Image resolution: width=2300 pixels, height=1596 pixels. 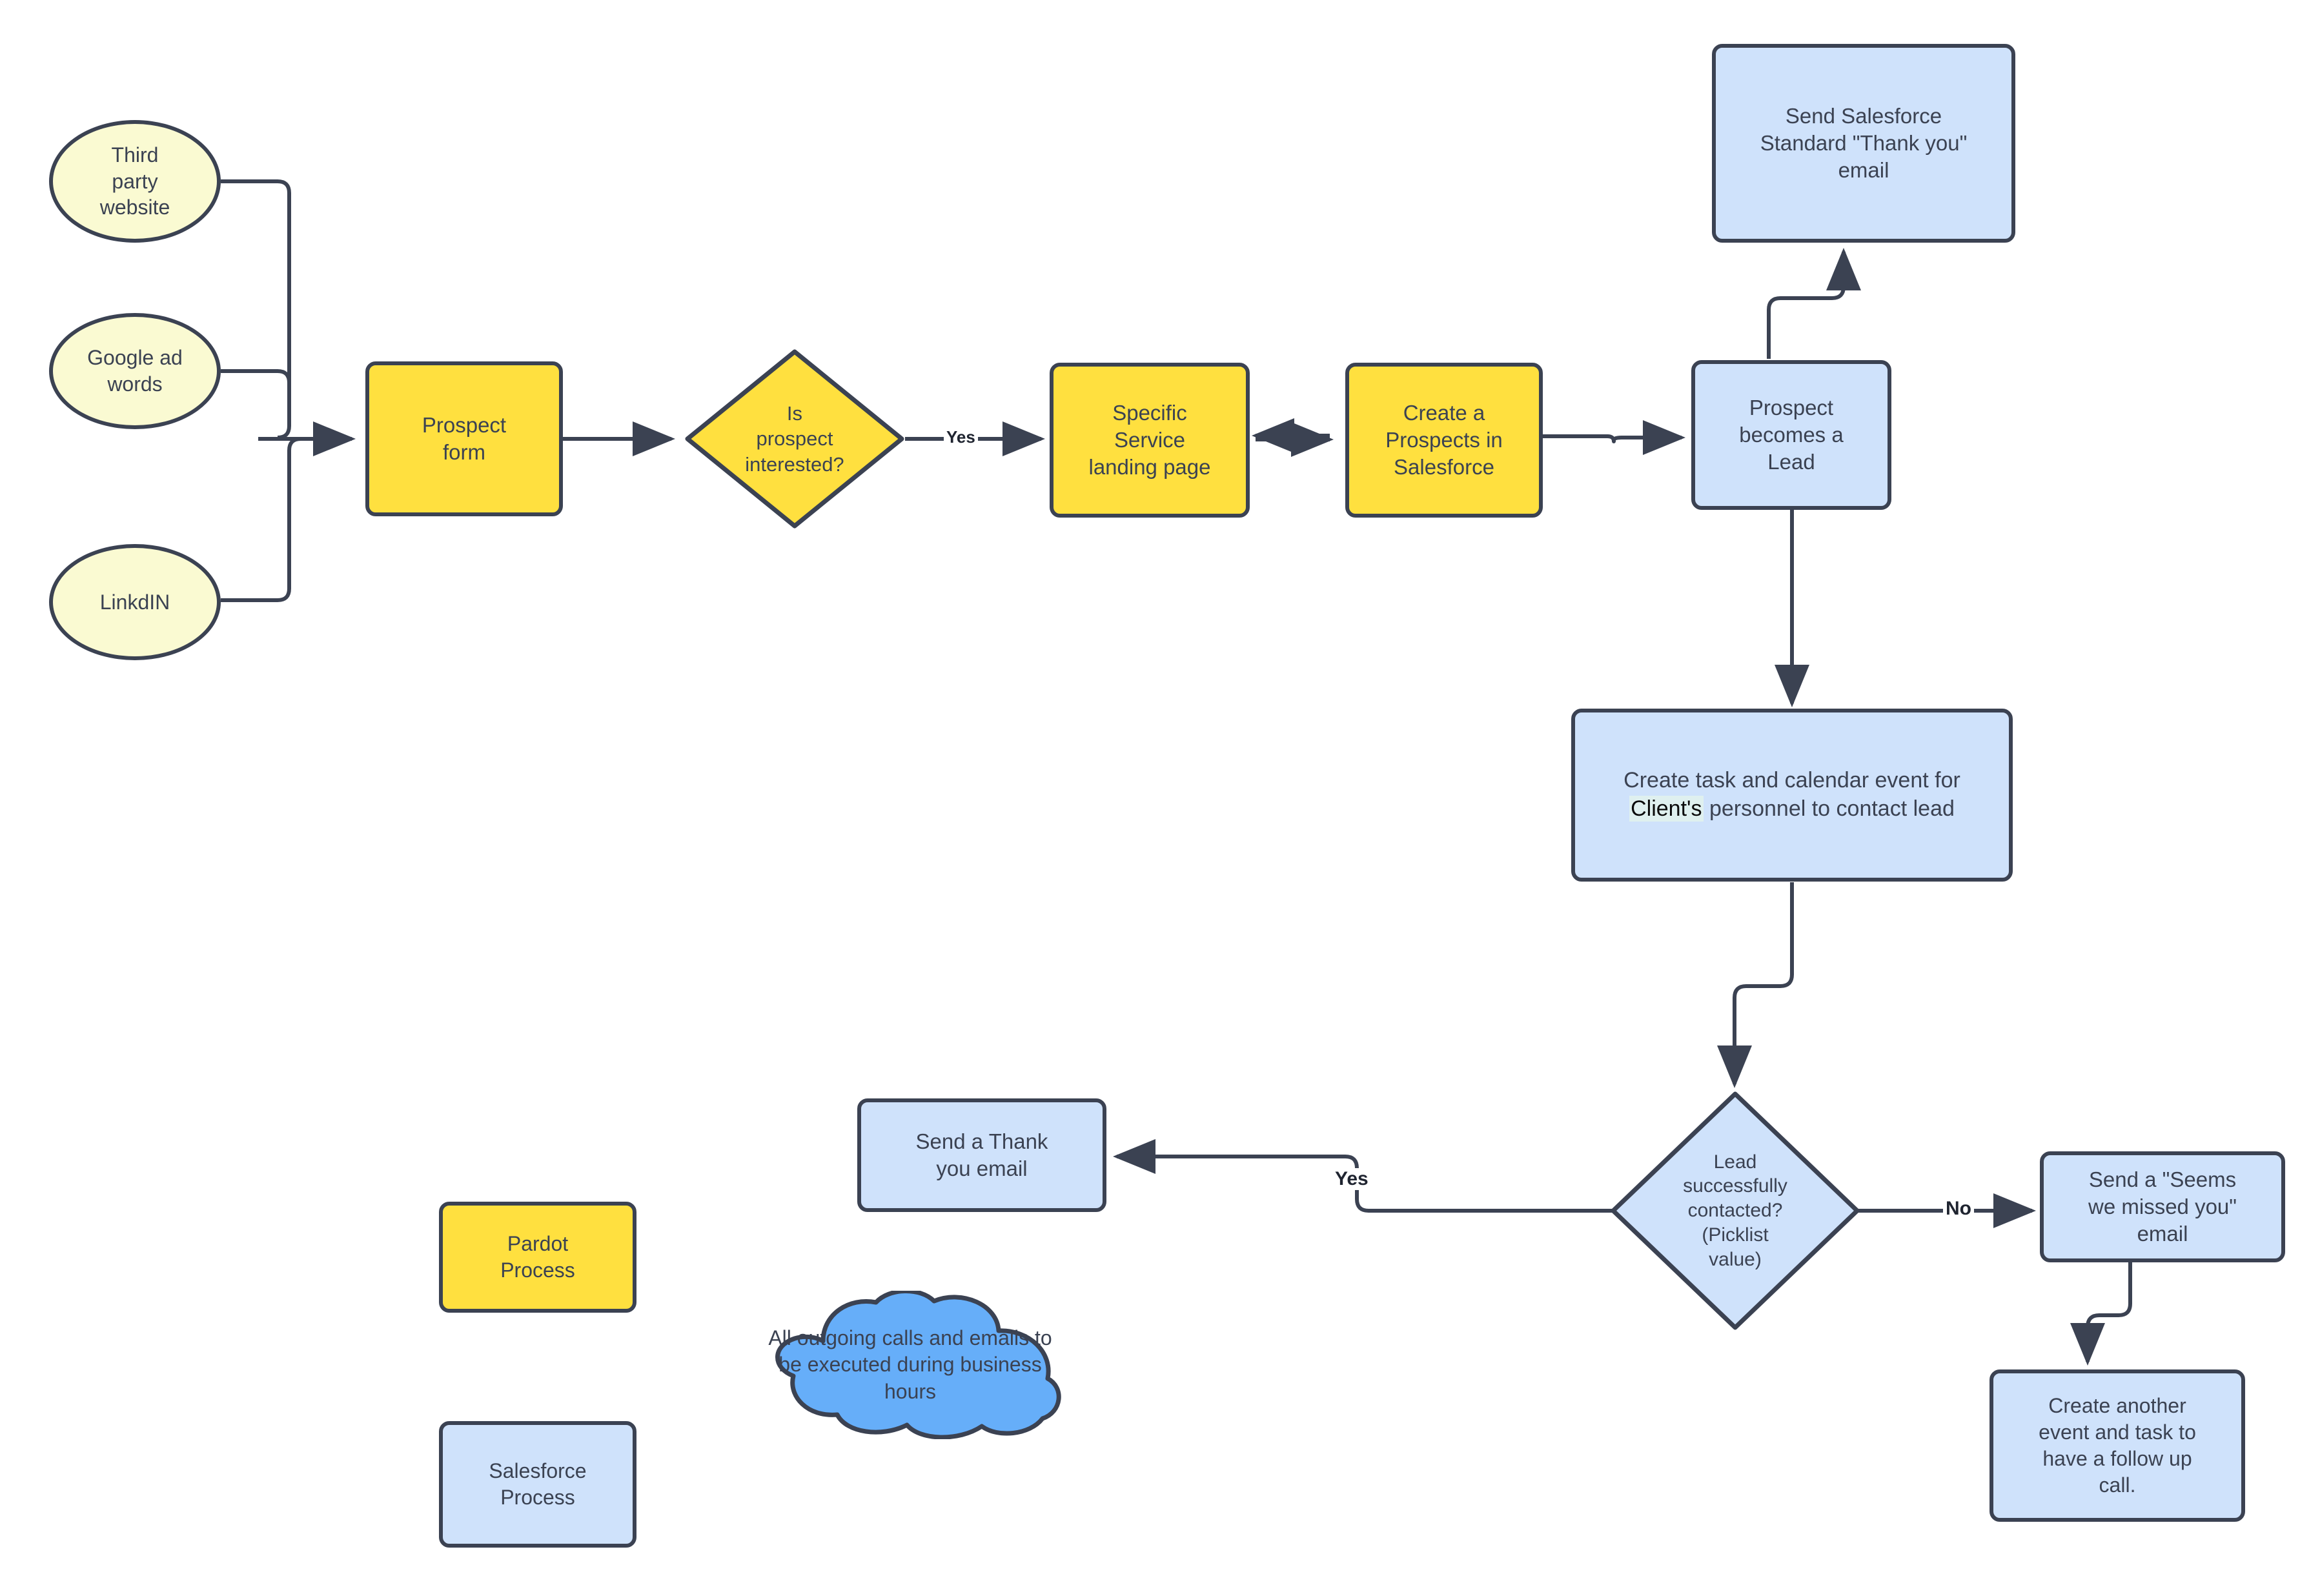 What do you see at coordinates (464, 438) in the screenshot?
I see `node-prospect-form: Prospect form` at bounding box center [464, 438].